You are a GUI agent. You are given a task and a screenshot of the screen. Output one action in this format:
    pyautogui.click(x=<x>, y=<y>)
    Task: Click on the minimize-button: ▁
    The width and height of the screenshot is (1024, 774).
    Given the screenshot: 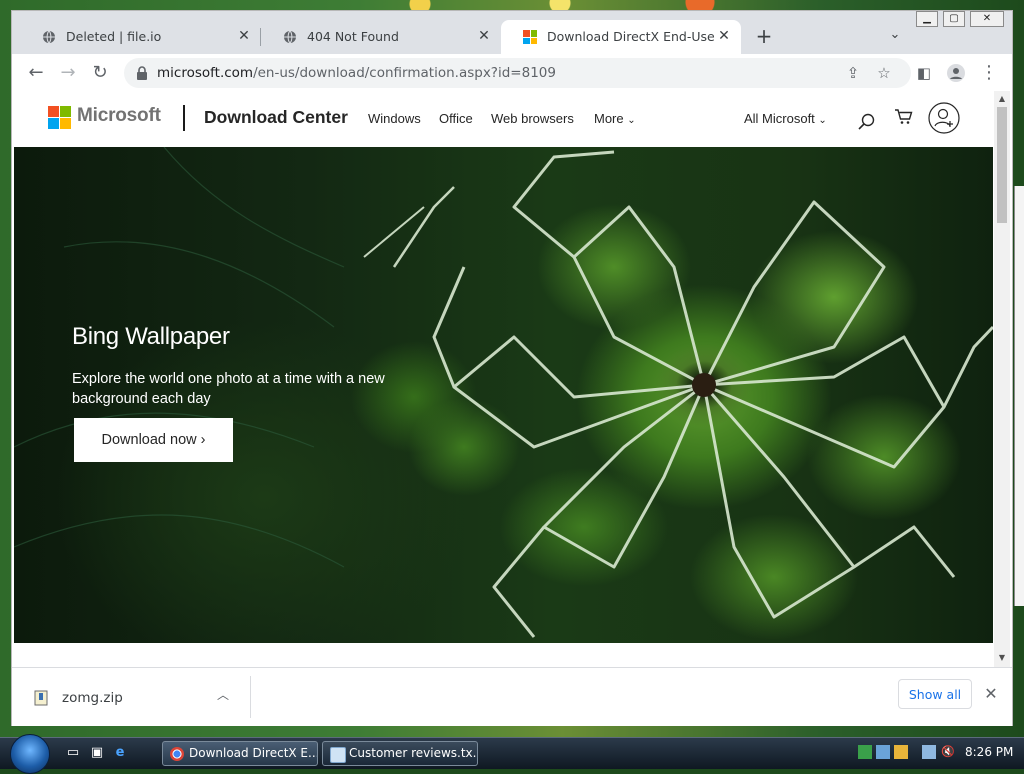 What is the action you would take?
    pyautogui.click(x=927, y=19)
    